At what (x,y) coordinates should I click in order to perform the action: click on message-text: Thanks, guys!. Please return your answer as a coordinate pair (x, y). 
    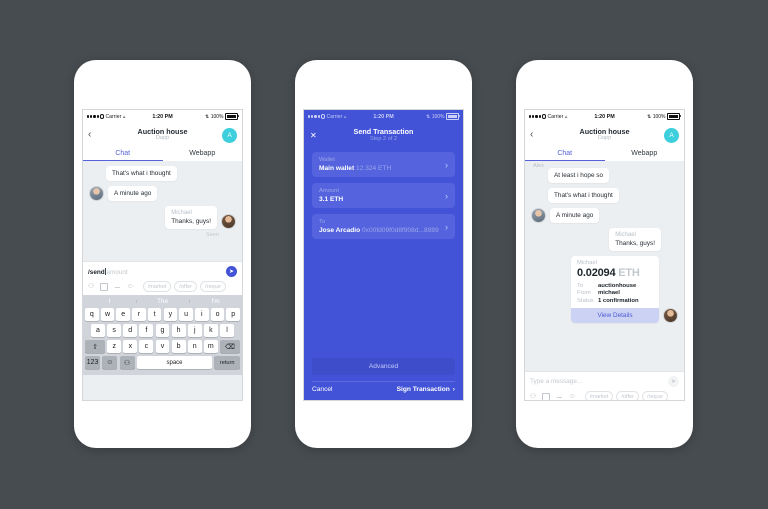
    Looking at the image, I should click on (635, 243).